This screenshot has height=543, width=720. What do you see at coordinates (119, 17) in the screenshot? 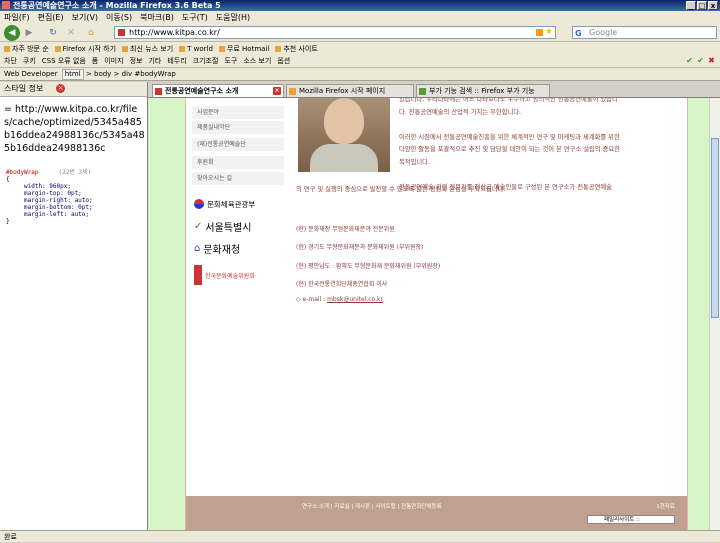
I see `menu-go: 이동(S)` at bounding box center [119, 17].